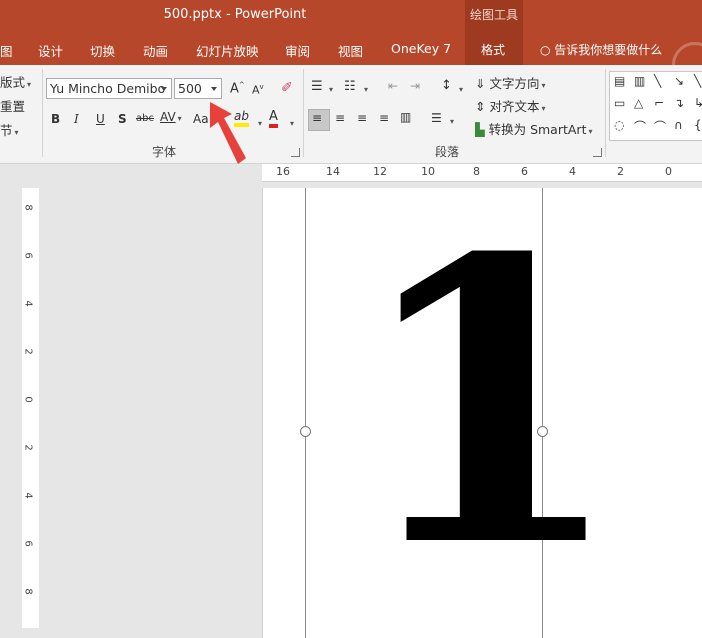 Image resolution: width=702 pixels, height=638 pixels. I want to click on shapes-gallery: ▤ ▥ ╲ ↘ ╲ ▭ △ ⌐ ↴ ↳ ◌ ⌒ ⌒ ∩ {, so click(655, 106).